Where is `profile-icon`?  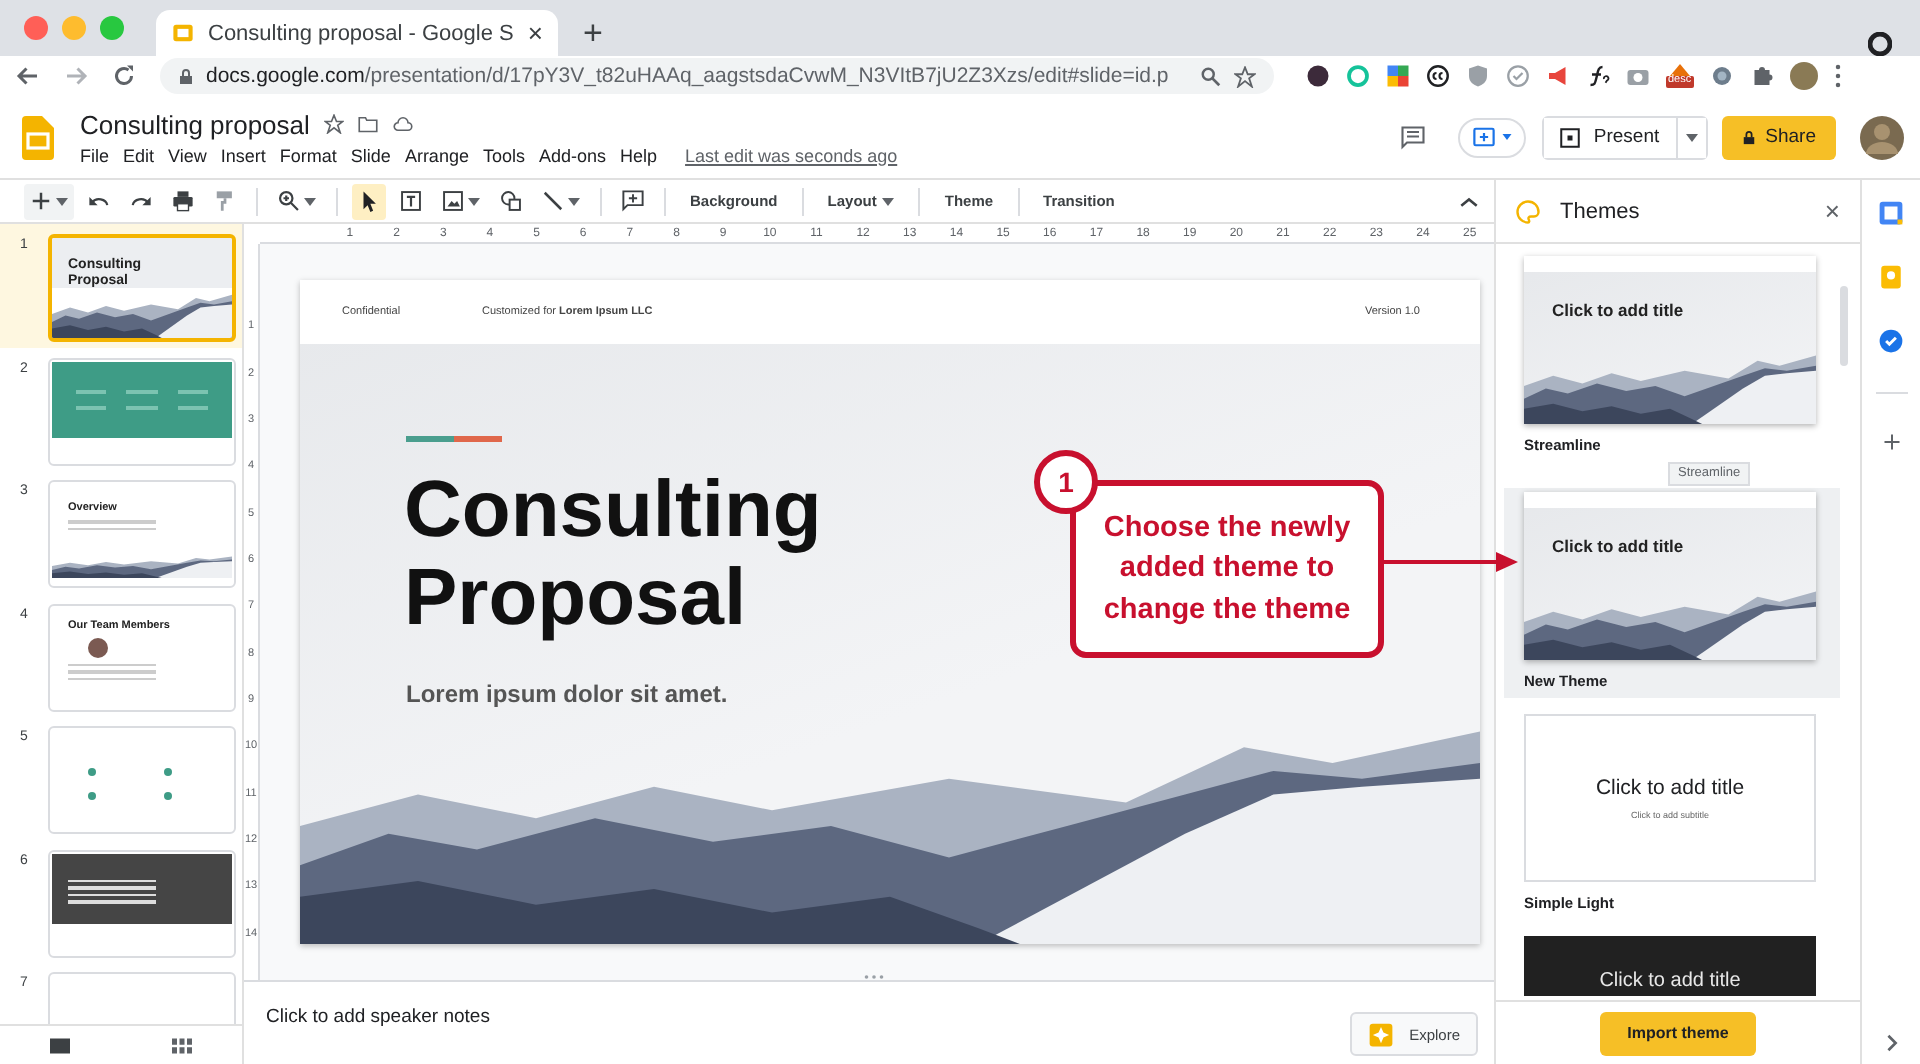 profile-icon is located at coordinates (1880, 44).